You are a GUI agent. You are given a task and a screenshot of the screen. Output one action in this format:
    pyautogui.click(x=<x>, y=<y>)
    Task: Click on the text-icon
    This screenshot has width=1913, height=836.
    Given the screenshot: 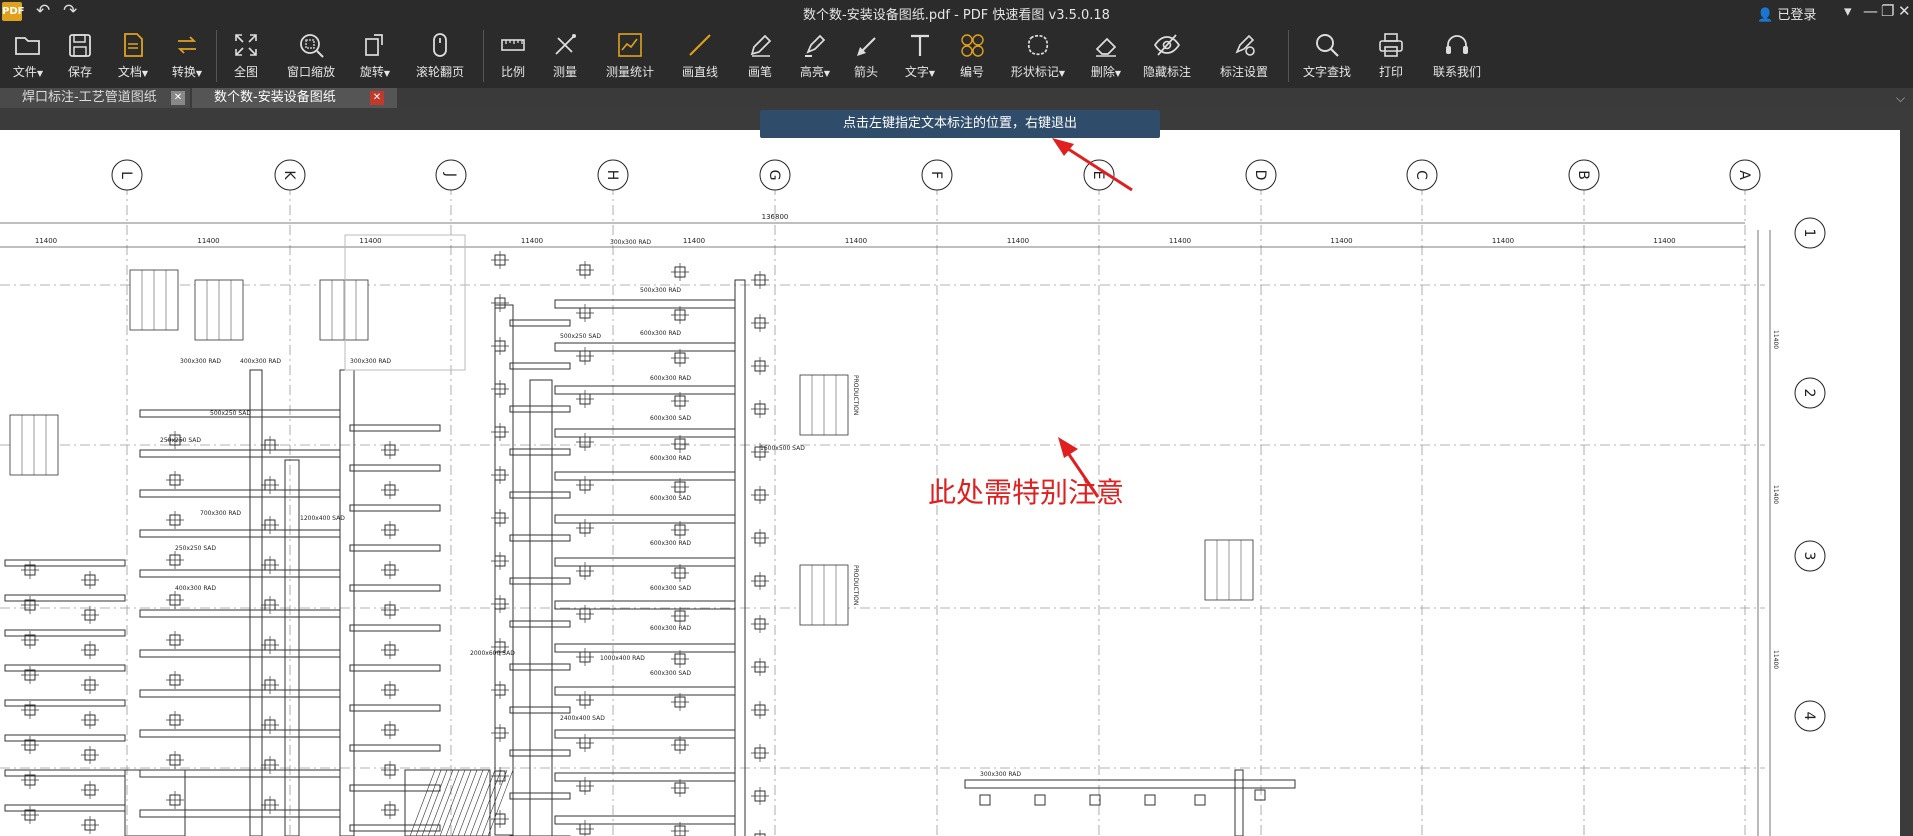 What is the action you would take?
    pyautogui.click(x=920, y=45)
    